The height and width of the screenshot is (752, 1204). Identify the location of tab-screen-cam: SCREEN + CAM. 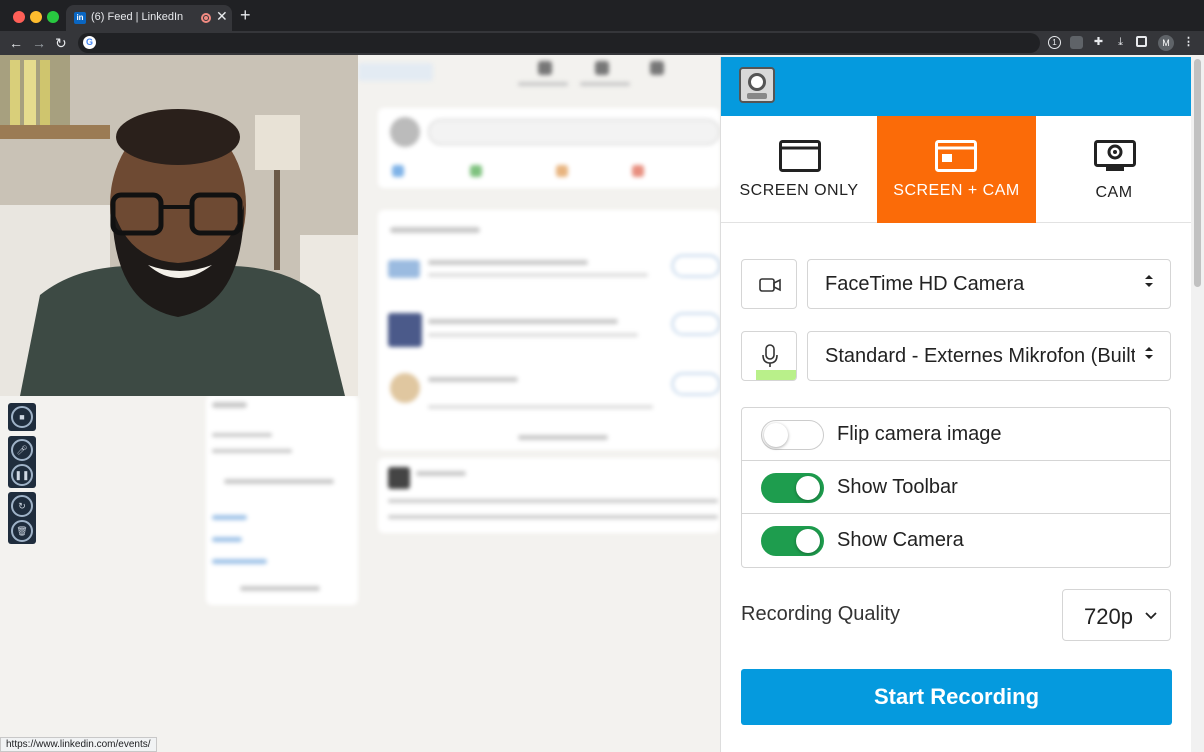
(956, 169).